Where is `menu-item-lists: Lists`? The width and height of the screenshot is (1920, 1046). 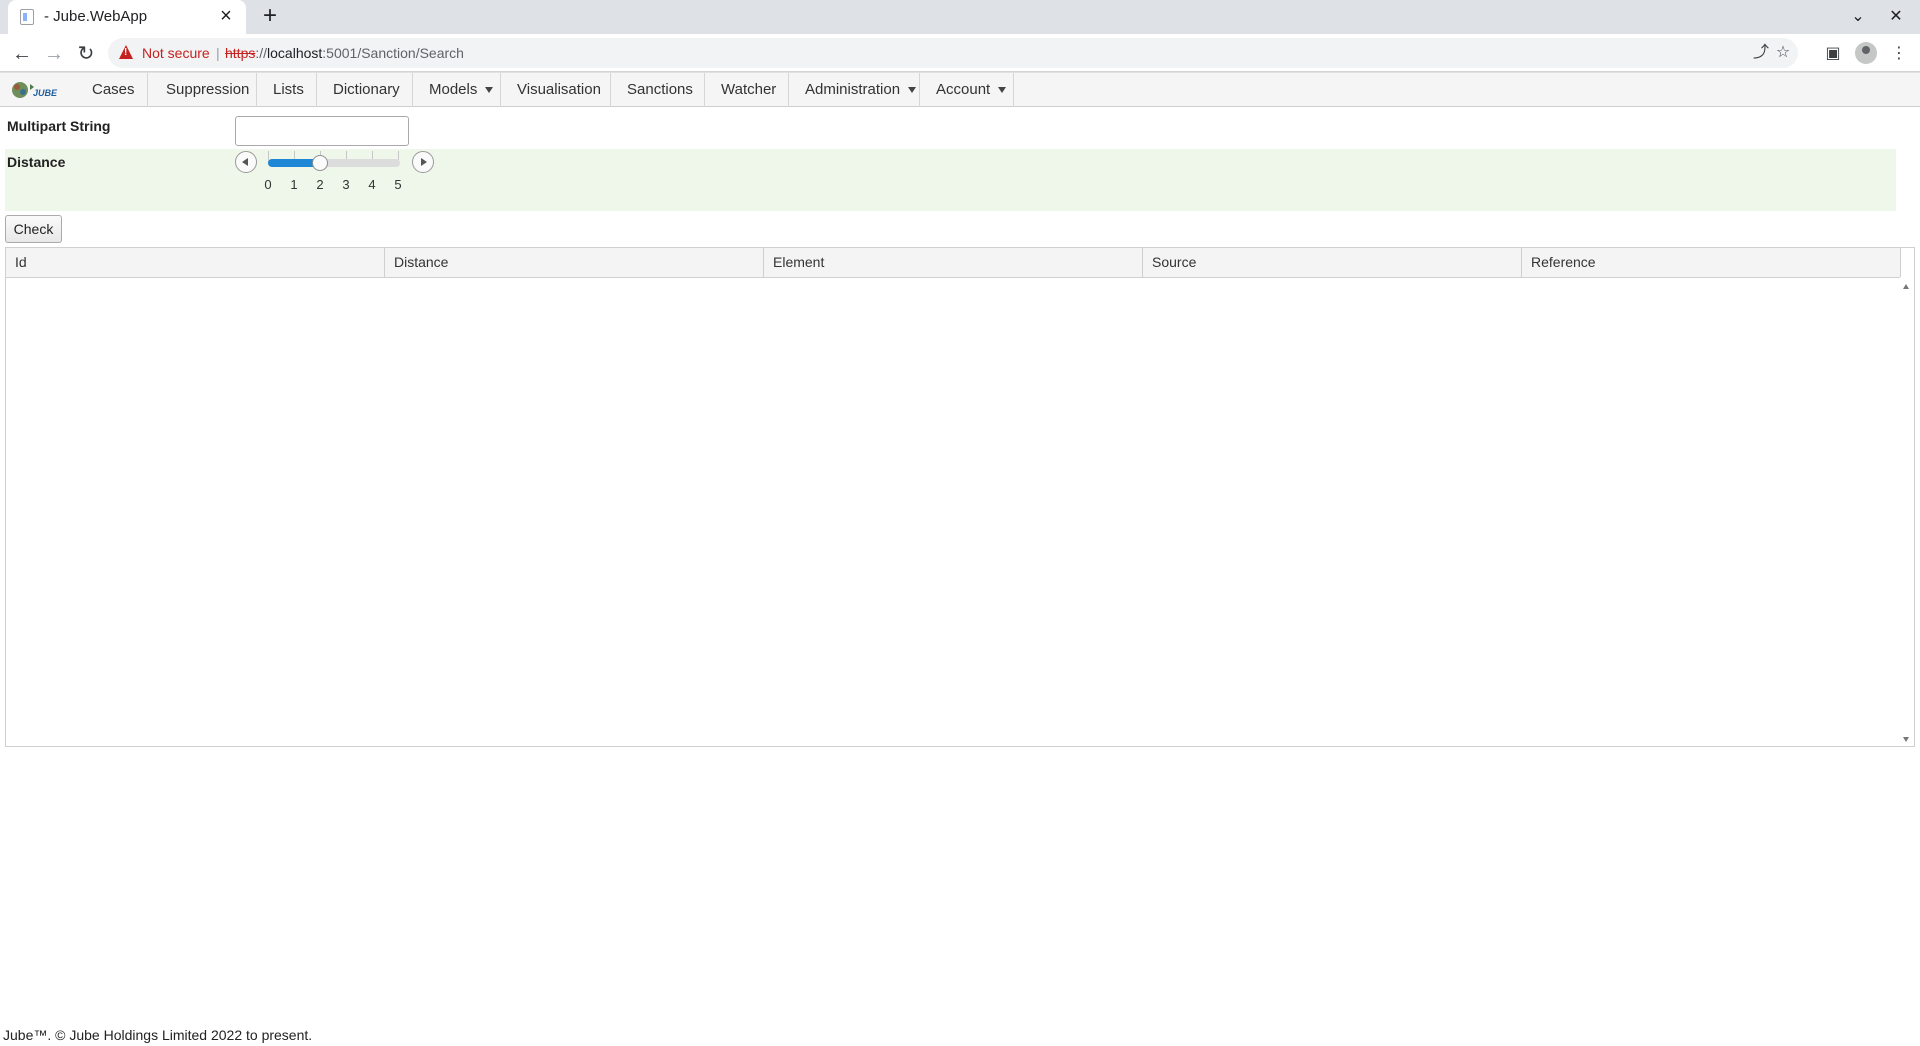 menu-item-lists: Lists is located at coordinates (287, 90).